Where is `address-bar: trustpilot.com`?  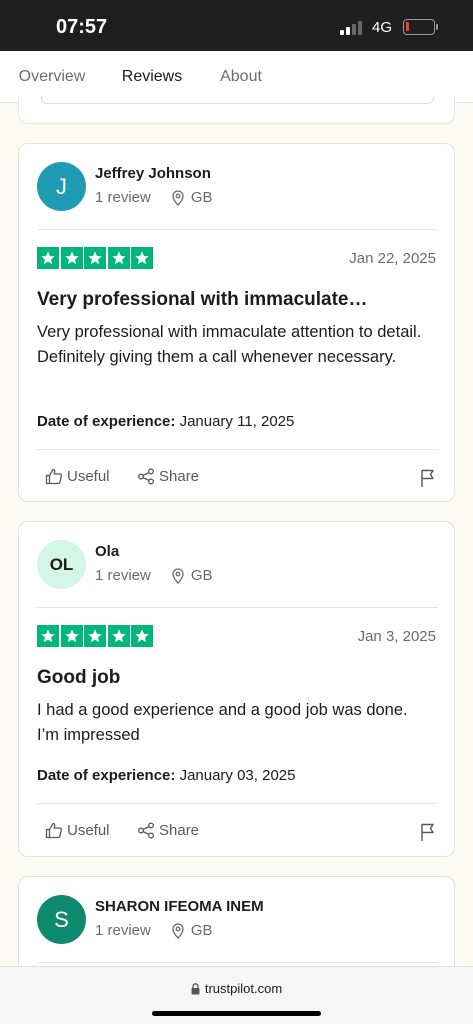 address-bar: trustpilot.com is located at coordinates (236, 988).